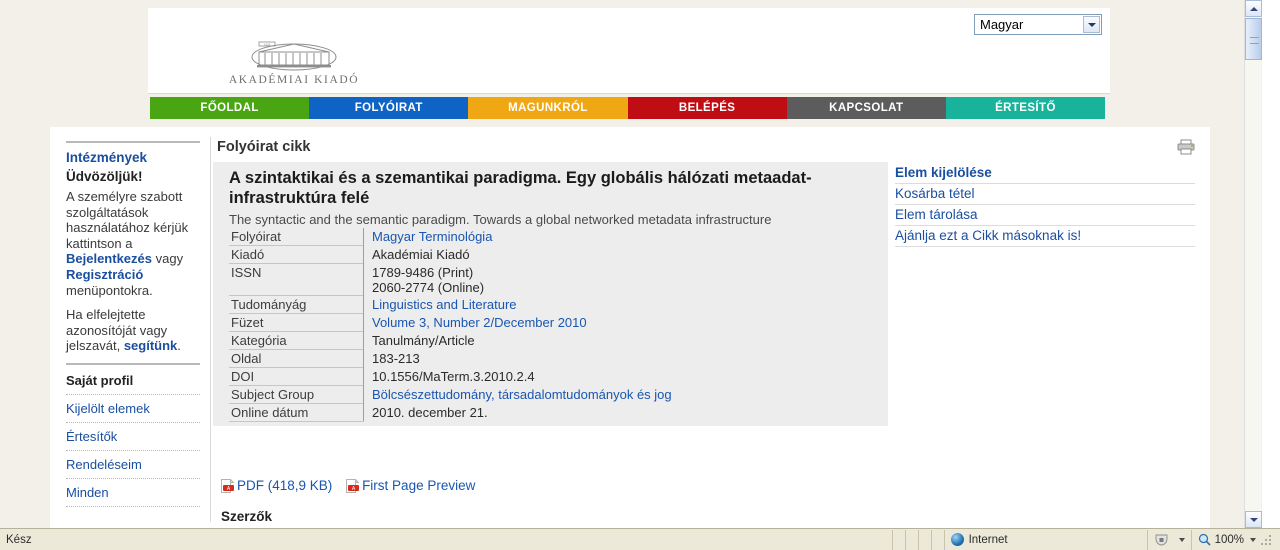 Image resolution: width=1280 pixels, height=550 pixels. I want to click on page-title: Folyóirat cikk, so click(264, 147).